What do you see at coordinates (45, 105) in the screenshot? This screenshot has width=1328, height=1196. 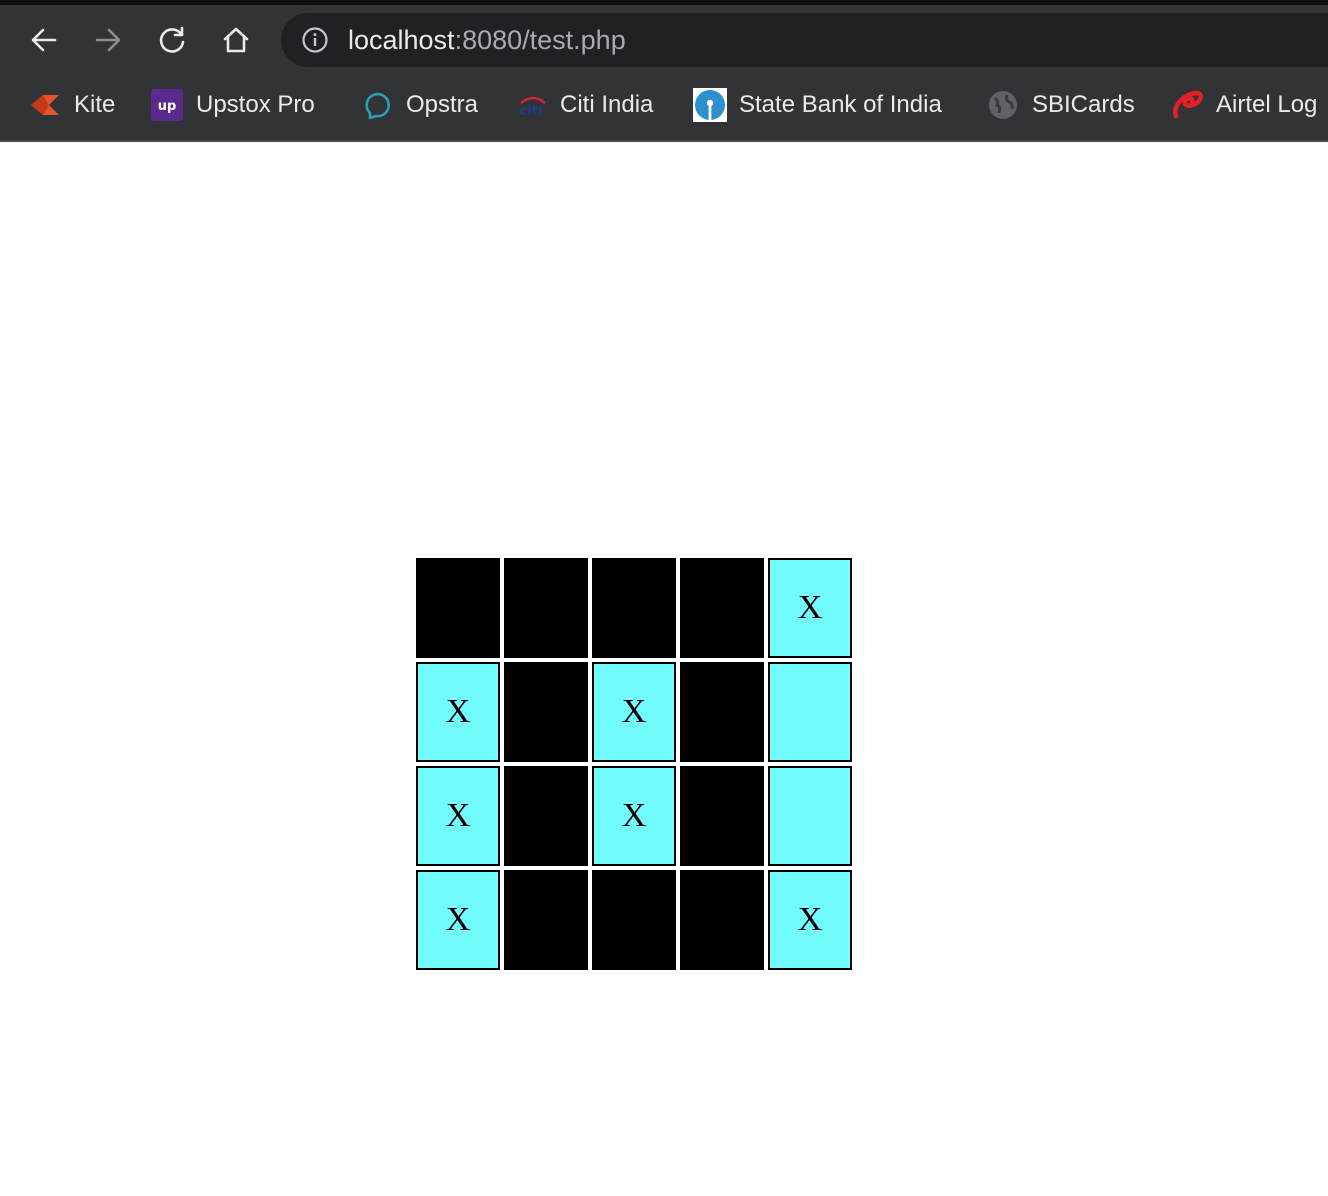 I see `kite-icon` at bounding box center [45, 105].